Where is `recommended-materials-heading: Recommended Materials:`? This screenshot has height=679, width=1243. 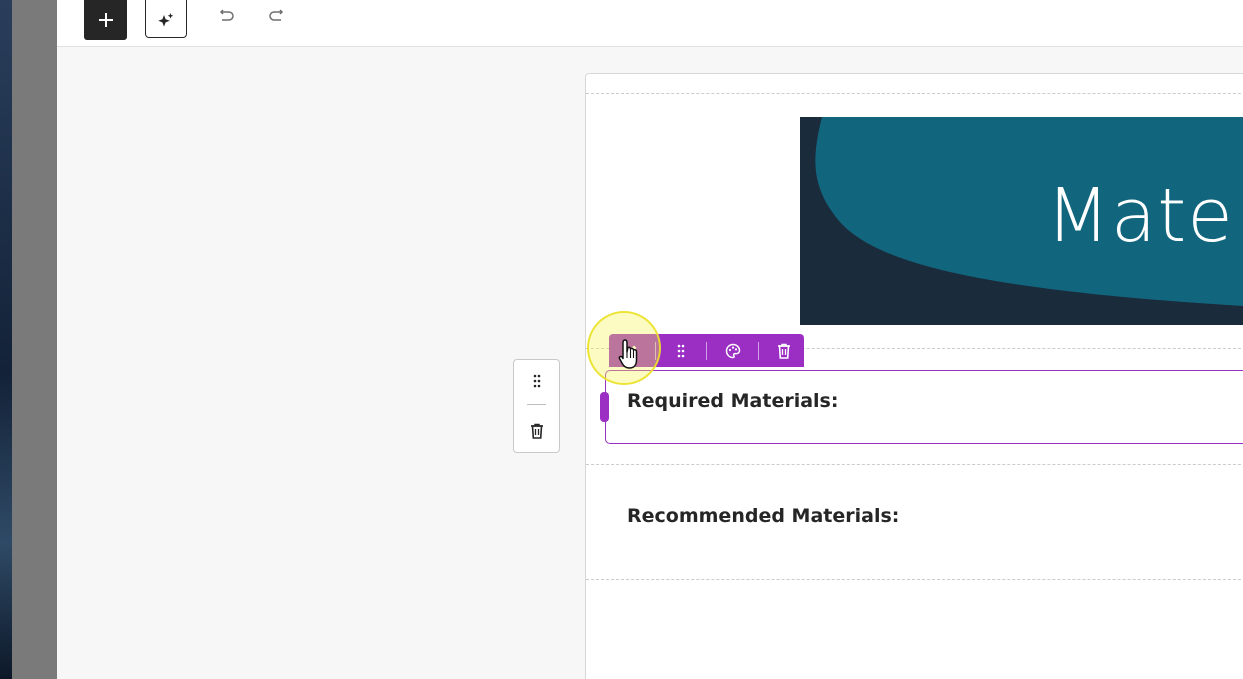 recommended-materials-heading: Recommended Materials: is located at coordinates (763, 516).